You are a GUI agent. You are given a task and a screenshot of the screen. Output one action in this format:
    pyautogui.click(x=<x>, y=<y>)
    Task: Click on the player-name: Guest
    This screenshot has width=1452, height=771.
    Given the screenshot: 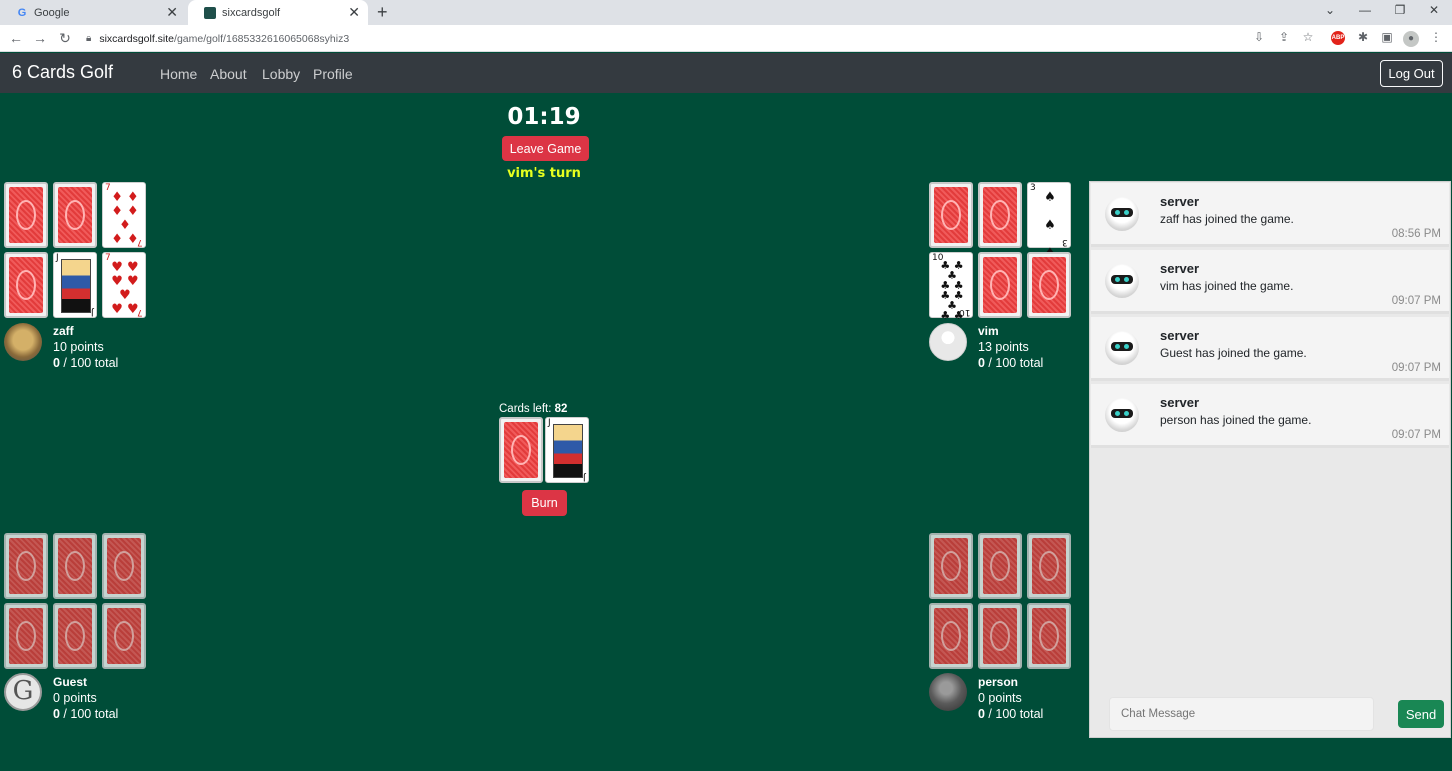 What is the action you would take?
    pyautogui.click(x=70, y=682)
    